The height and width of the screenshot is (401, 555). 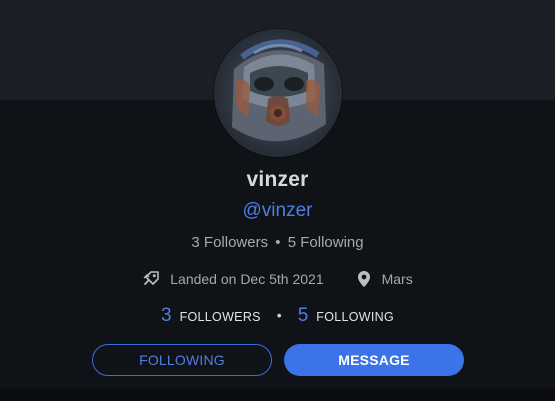 I want to click on landed-date: Landed on Dec 5th 2021, so click(x=233, y=279).